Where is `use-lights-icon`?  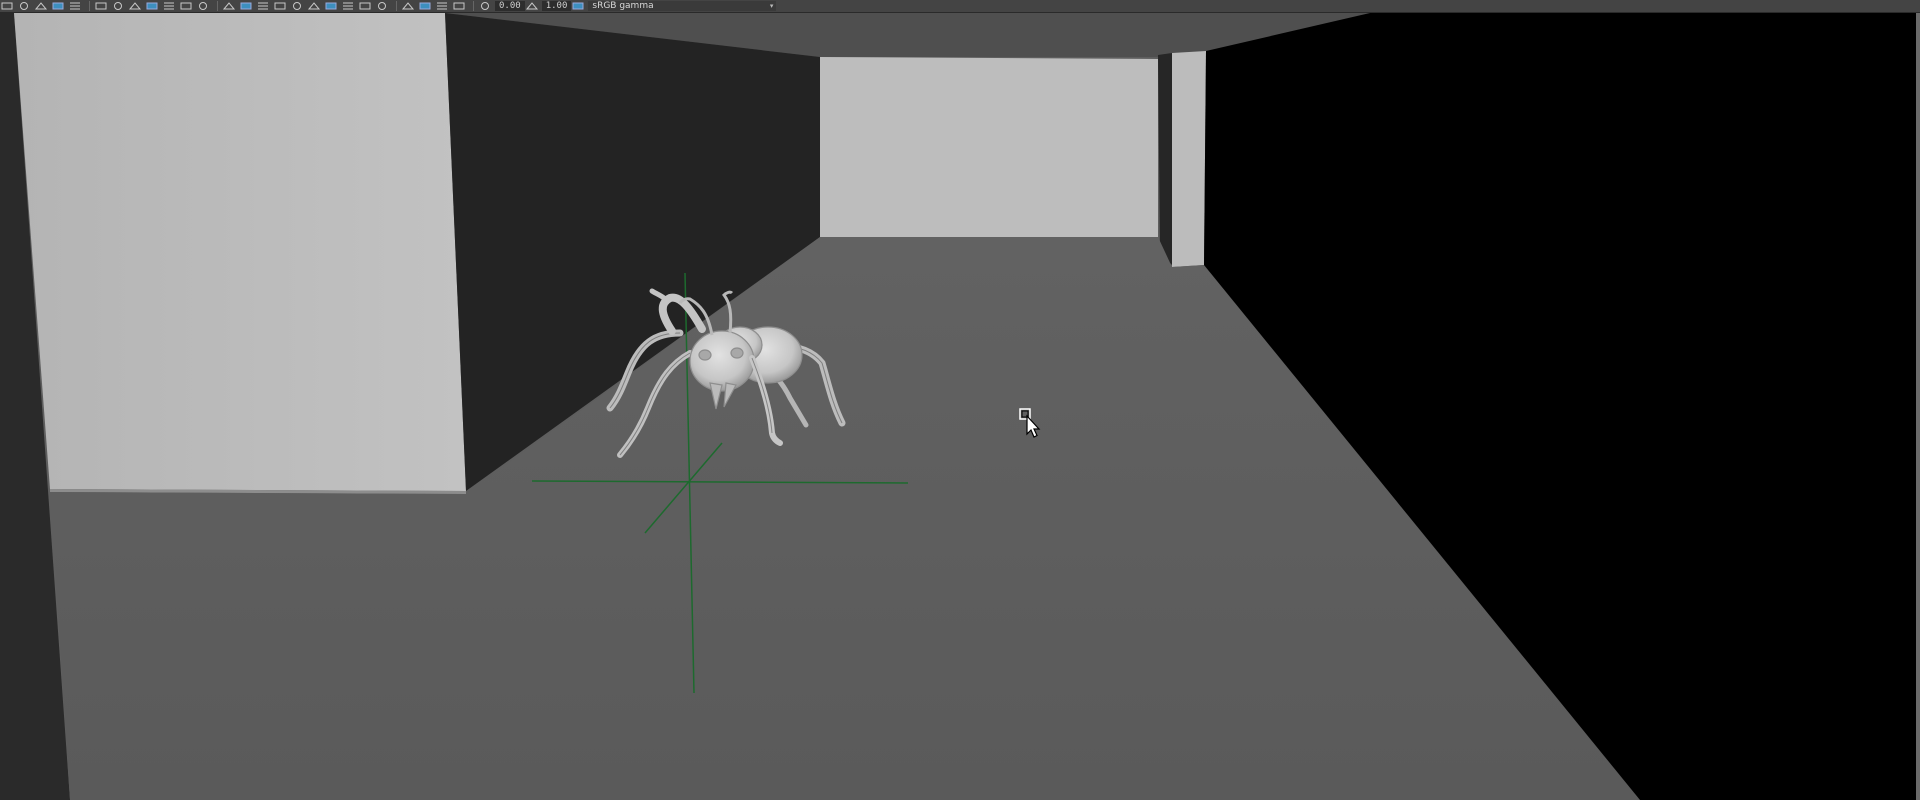 use-lights-icon is located at coordinates (314, 6).